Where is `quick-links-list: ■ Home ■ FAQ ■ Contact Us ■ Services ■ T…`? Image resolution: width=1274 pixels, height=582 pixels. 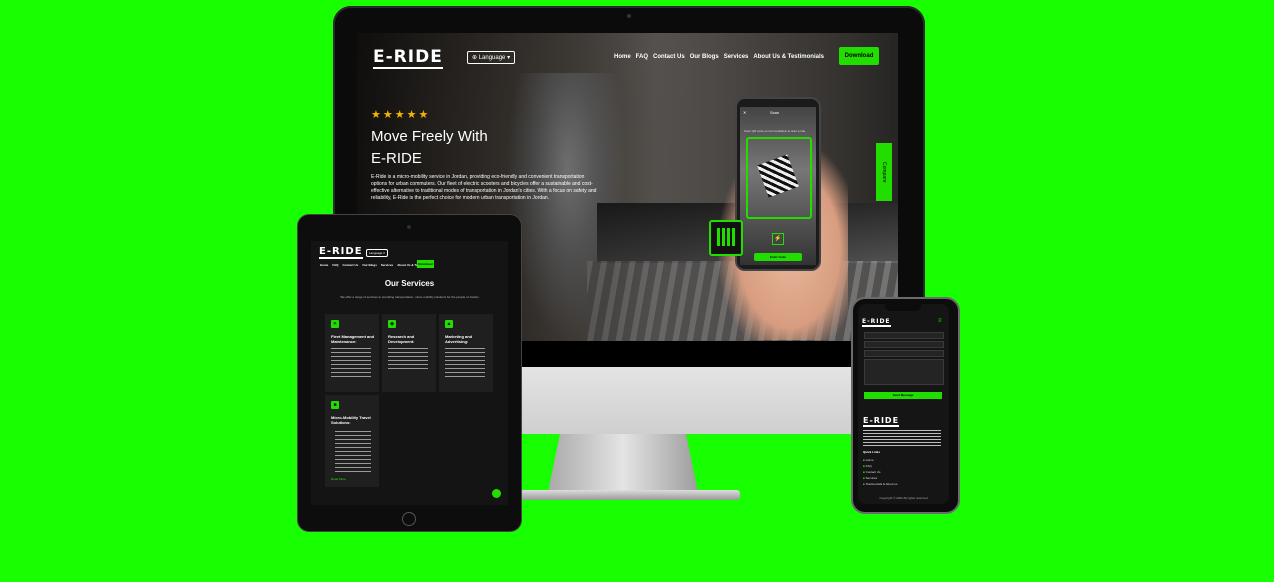
quick-links-list: ■ Home ■ FAQ ■ Contact Us ■ Services ■ T… is located at coordinates (880, 472).